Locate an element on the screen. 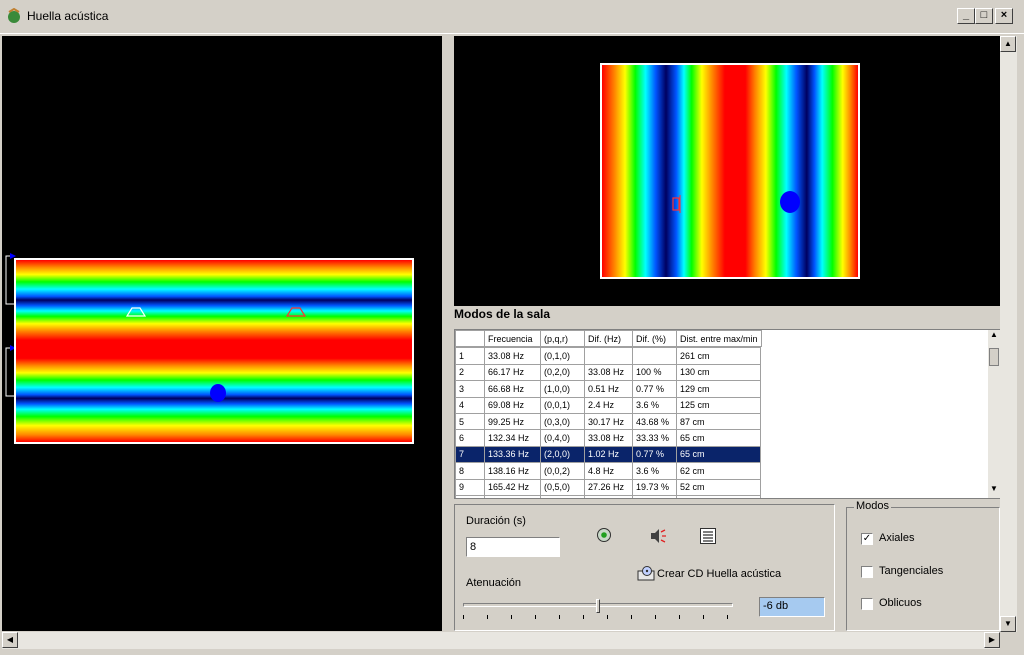  table-row: 10198.51 Hz(0,6,0)33.08 Hz20 %43 cm is located at coordinates (608, 496).